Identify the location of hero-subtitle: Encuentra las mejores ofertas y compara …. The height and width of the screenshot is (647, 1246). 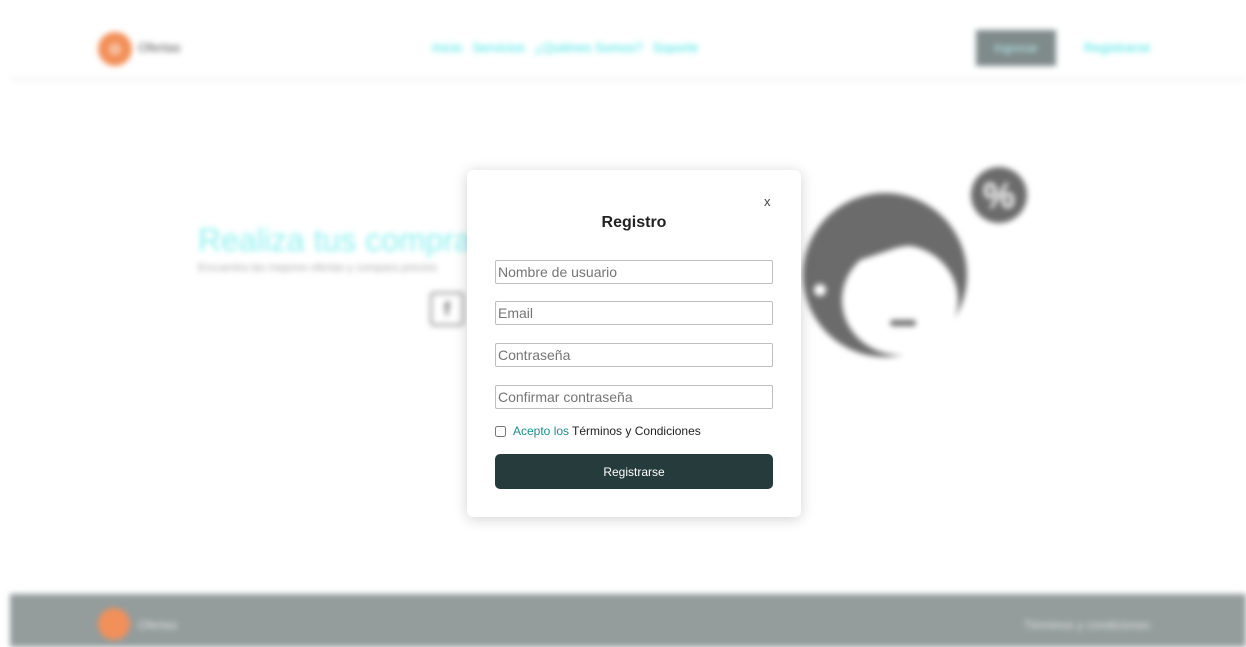
(318, 268).